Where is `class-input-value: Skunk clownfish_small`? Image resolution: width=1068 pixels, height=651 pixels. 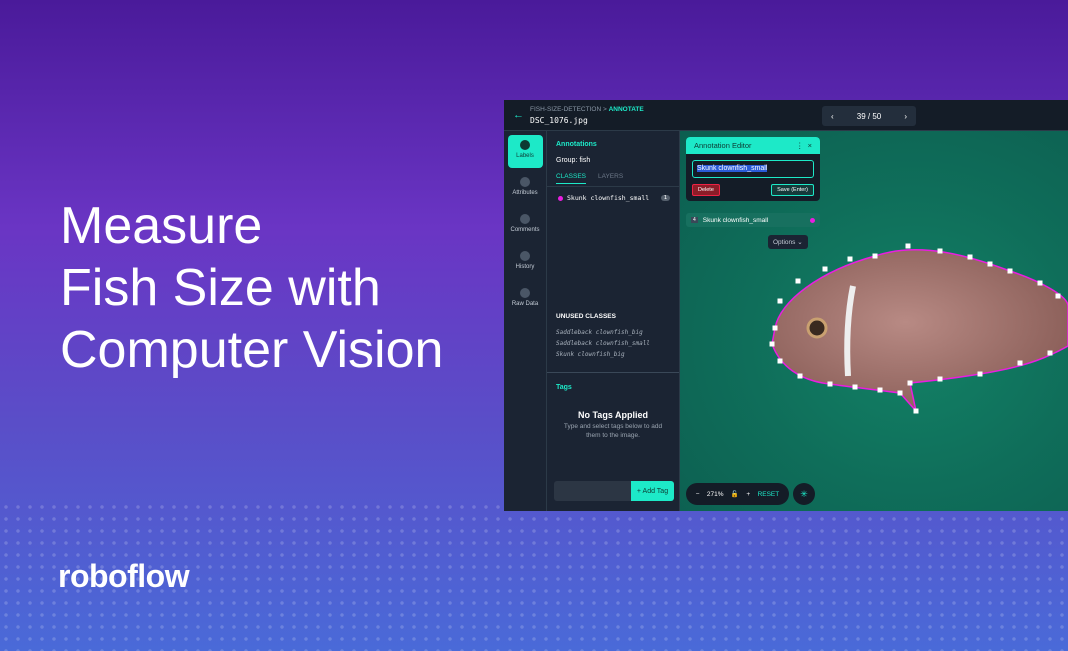 class-input-value: Skunk clownfish_small is located at coordinates (732, 168).